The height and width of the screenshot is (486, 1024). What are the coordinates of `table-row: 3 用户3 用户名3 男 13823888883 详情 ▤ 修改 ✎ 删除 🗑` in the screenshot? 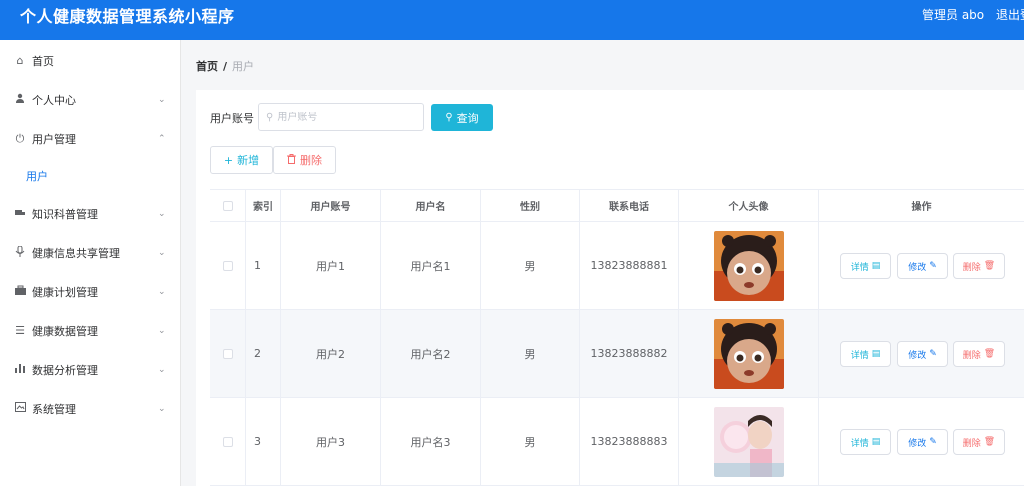 It's located at (617, 442).